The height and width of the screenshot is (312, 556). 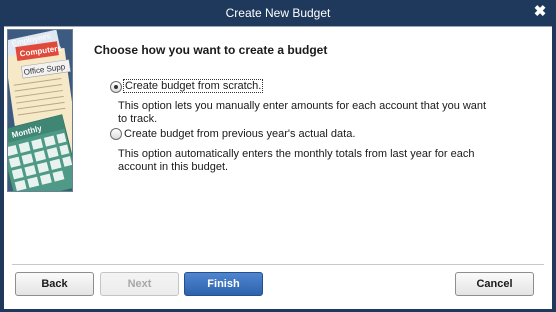 I want to click on budget-illustration-image: Employees Computers Office Supp Monthly, so click(x=40, y=110).